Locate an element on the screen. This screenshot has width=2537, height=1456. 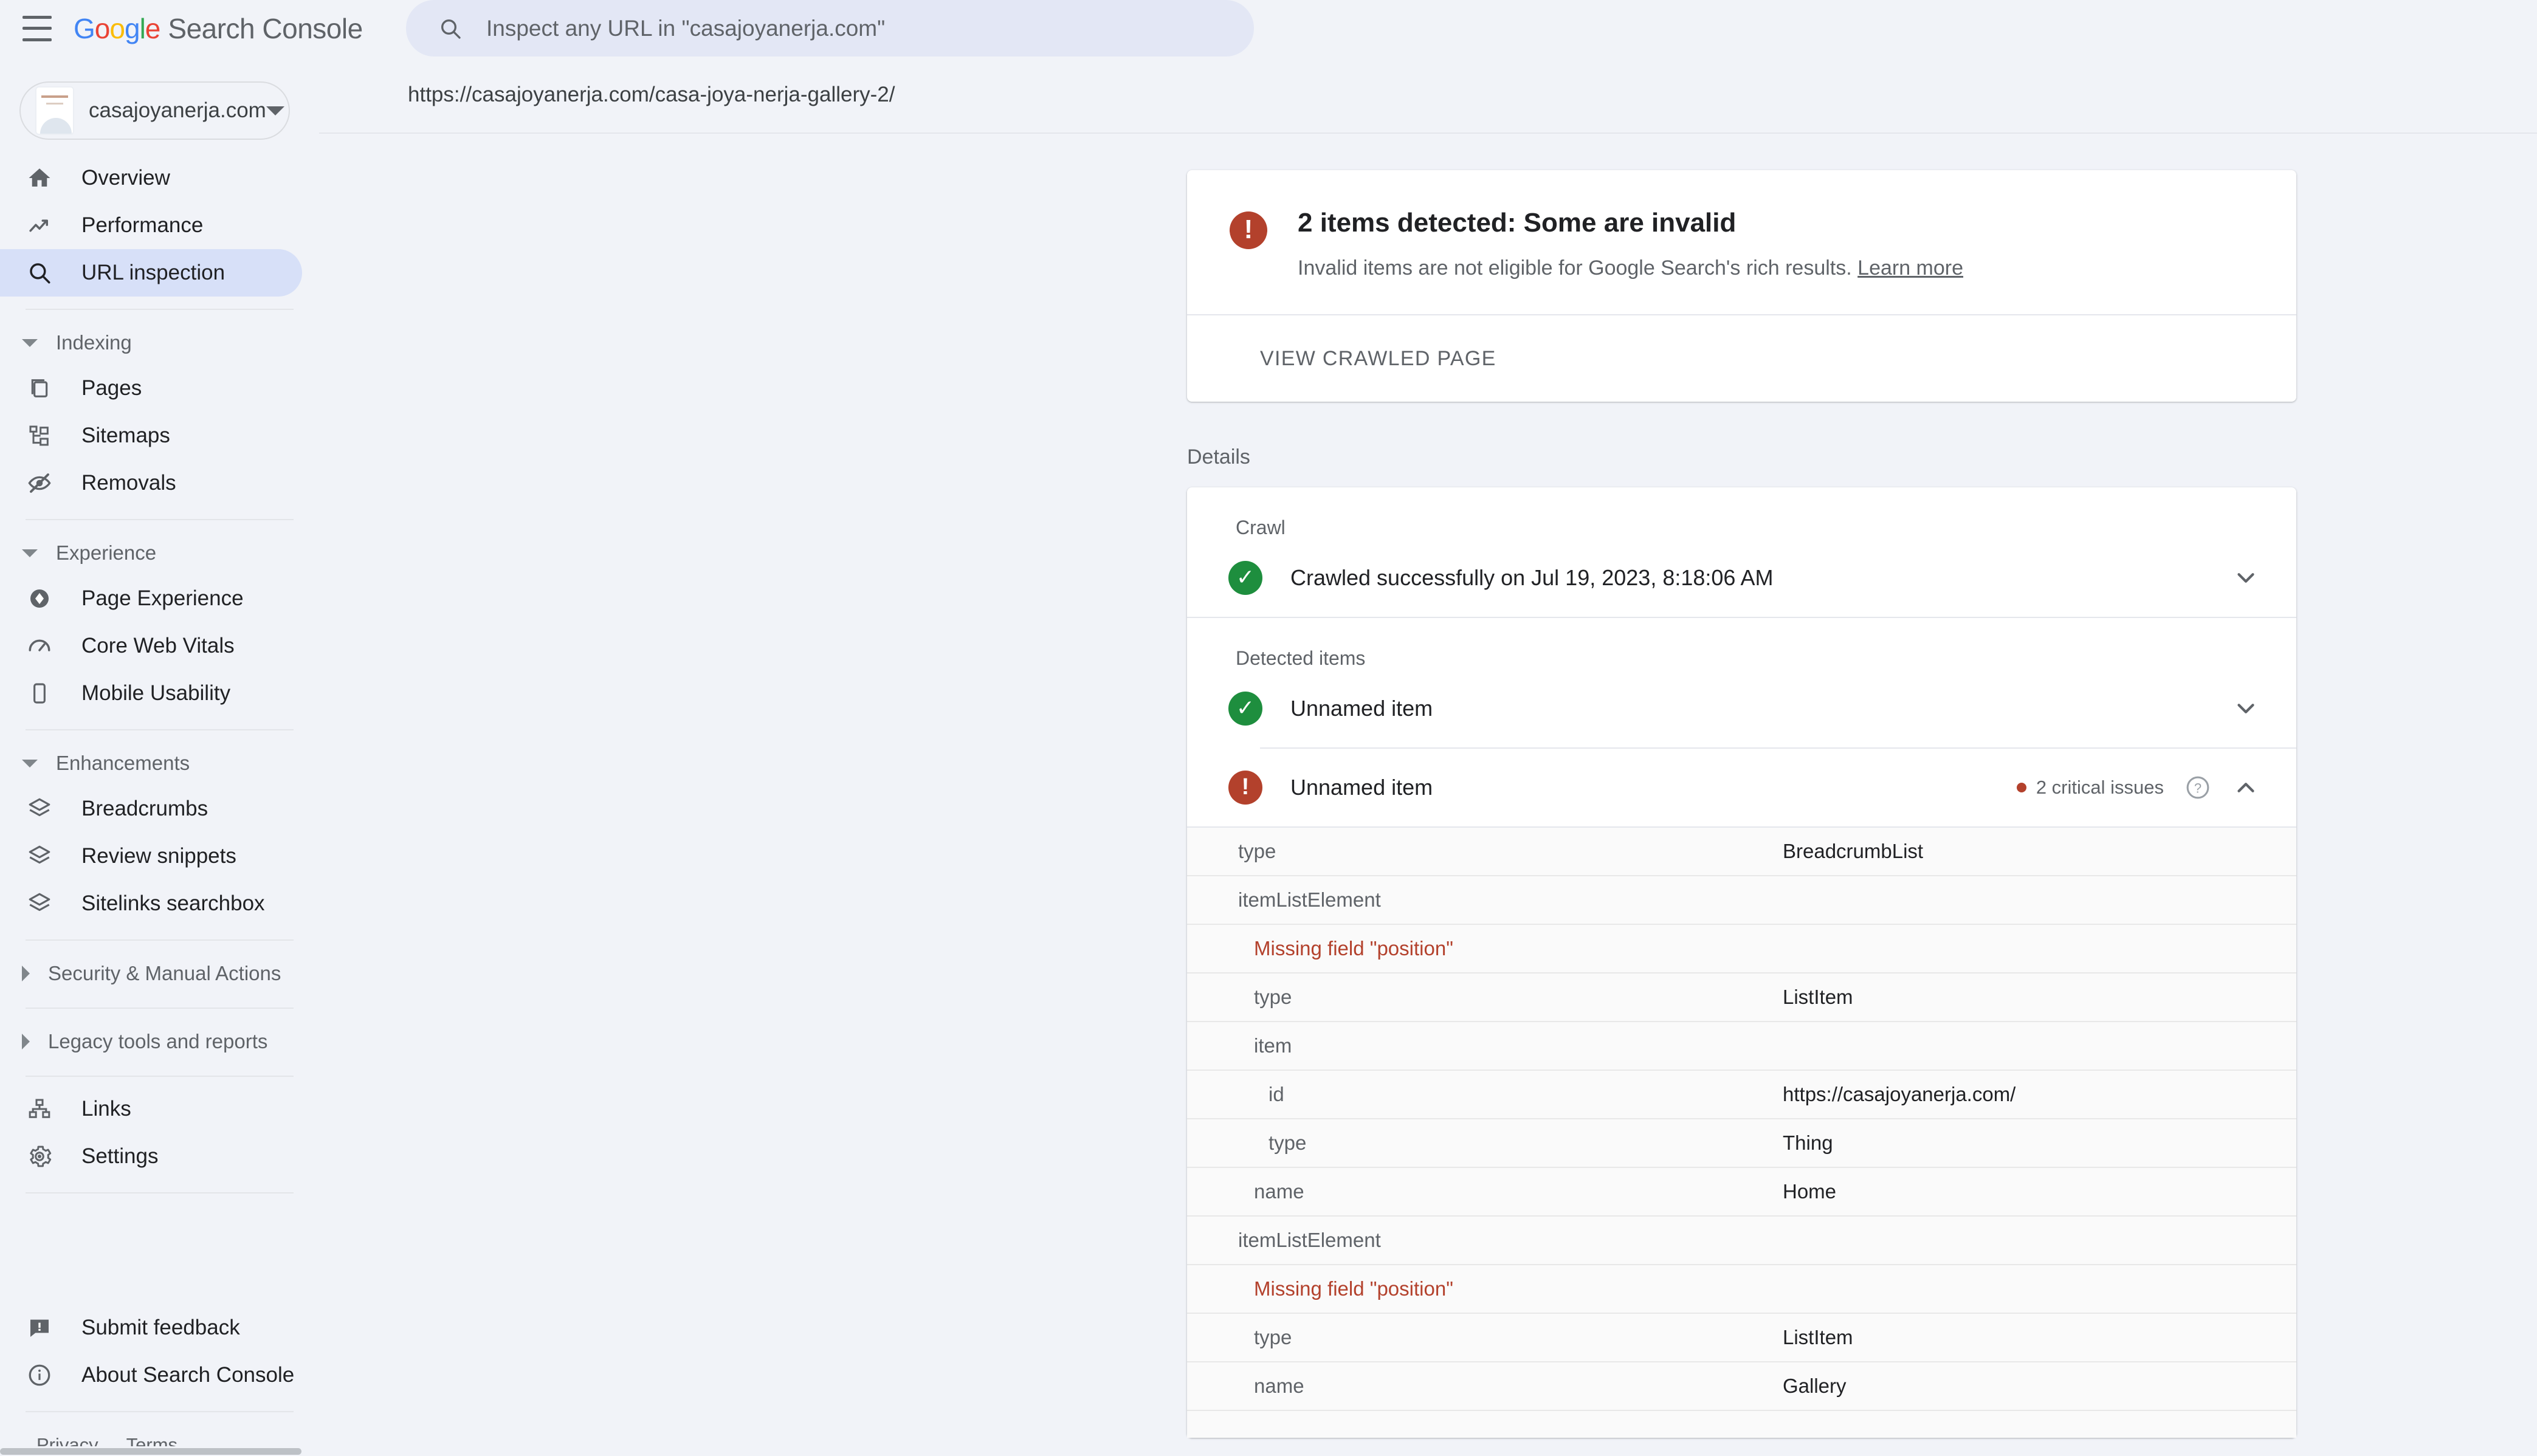
sidebar-item-performance: Performance is located at coordinates (151, 225).